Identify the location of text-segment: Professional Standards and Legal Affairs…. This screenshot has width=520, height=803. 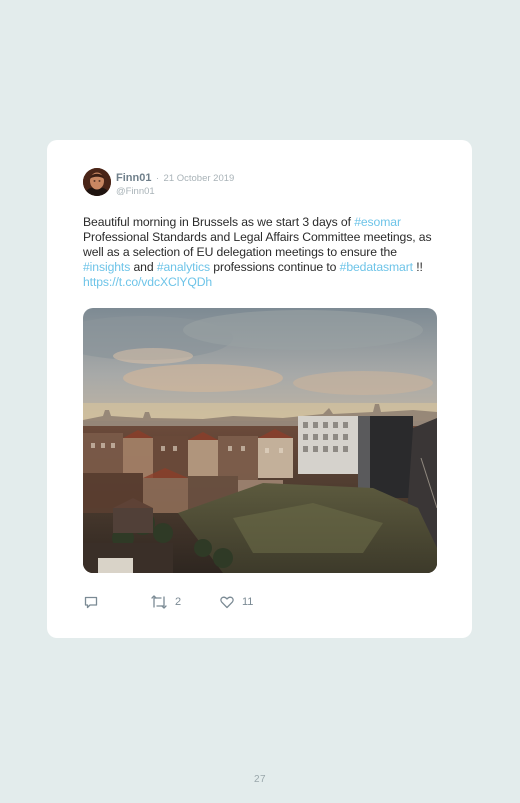
(257, 244).